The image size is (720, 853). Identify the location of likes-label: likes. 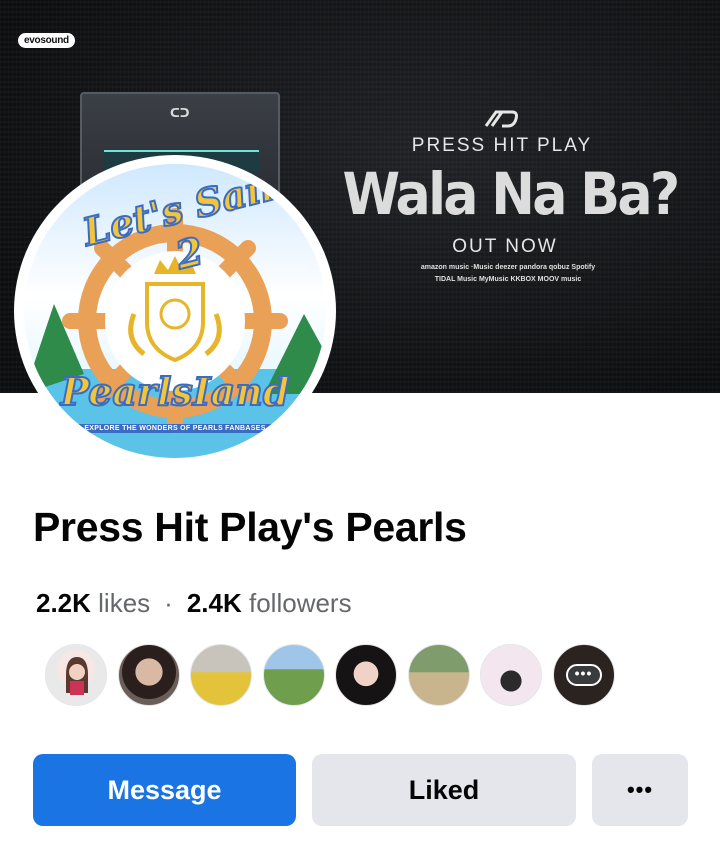
(124, 603).